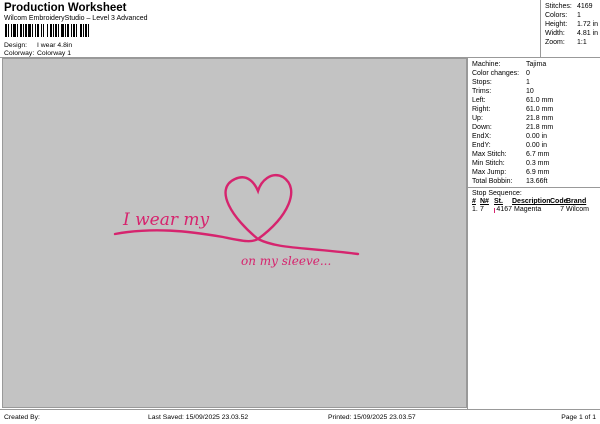 The width and height of the screenshot is (600, 424). Describe the element at coordinates (536, 91) in the screenshot. I see `detail-row: Trims: 10` at that location.